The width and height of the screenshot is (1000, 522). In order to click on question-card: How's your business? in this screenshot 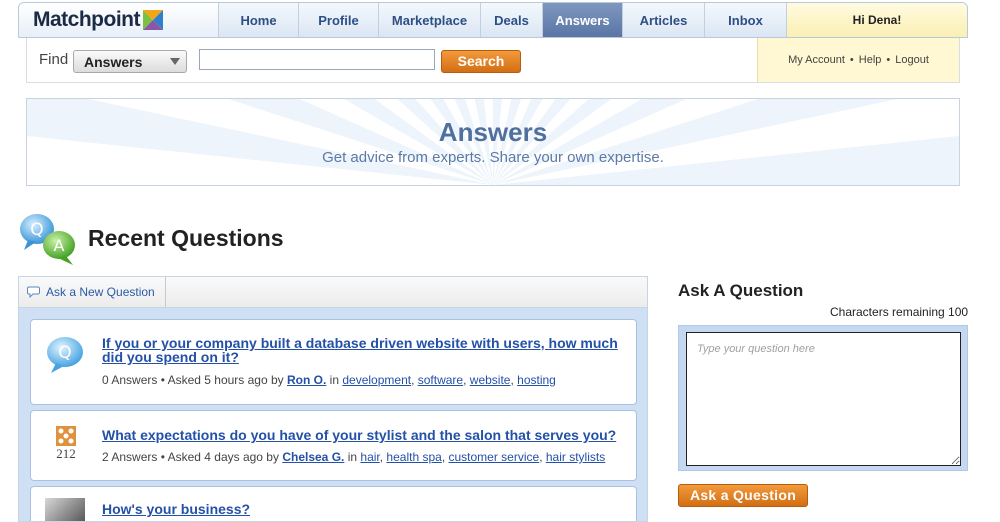, I will do `click(333, 503)`.